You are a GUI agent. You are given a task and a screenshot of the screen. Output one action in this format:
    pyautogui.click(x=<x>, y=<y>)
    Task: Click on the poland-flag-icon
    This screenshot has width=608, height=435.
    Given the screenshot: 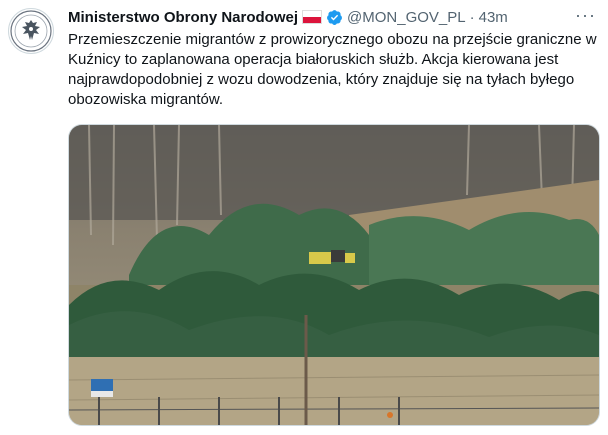 What is the action you would take?
    pyautogui.click(x=312, y=17)
    